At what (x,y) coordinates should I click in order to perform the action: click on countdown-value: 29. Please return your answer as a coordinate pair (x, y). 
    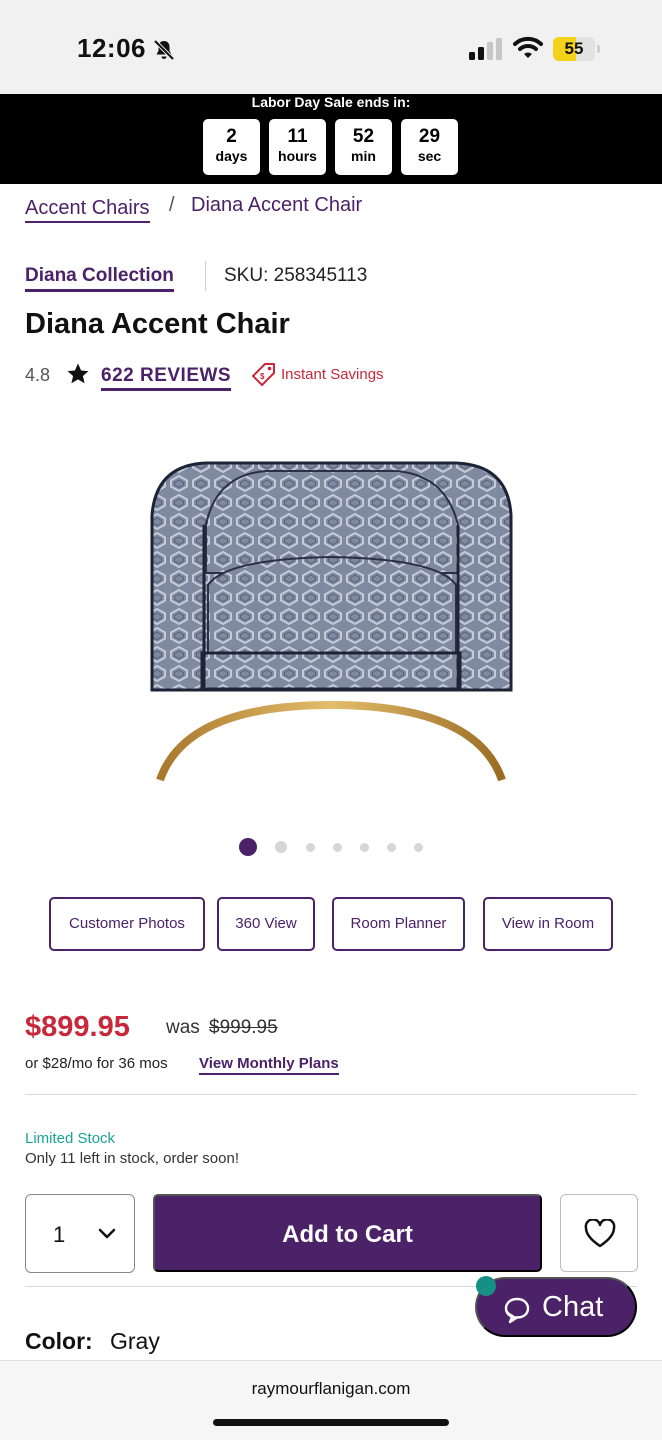
    Looking at the image, I should click on (429, 136).